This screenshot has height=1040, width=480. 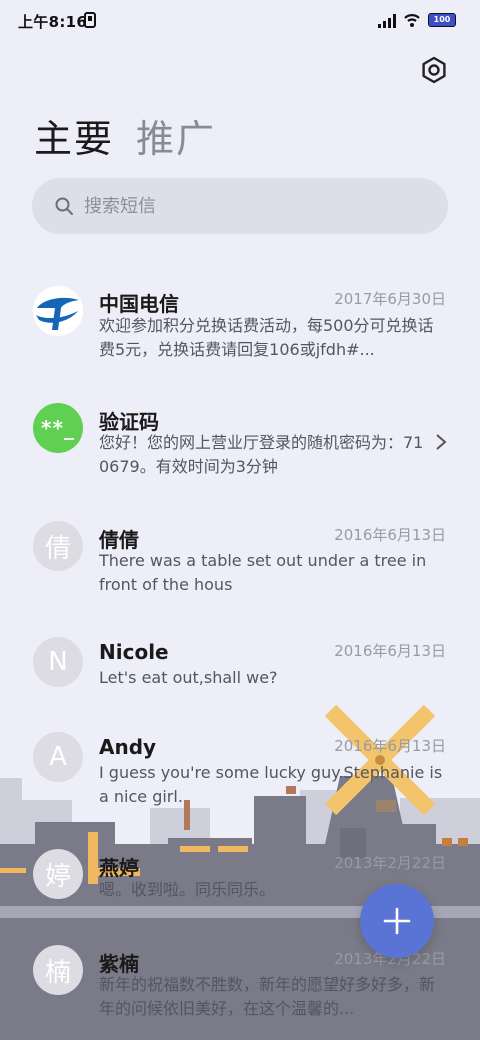 I want to click on search-input, so click(x=234, y=206).